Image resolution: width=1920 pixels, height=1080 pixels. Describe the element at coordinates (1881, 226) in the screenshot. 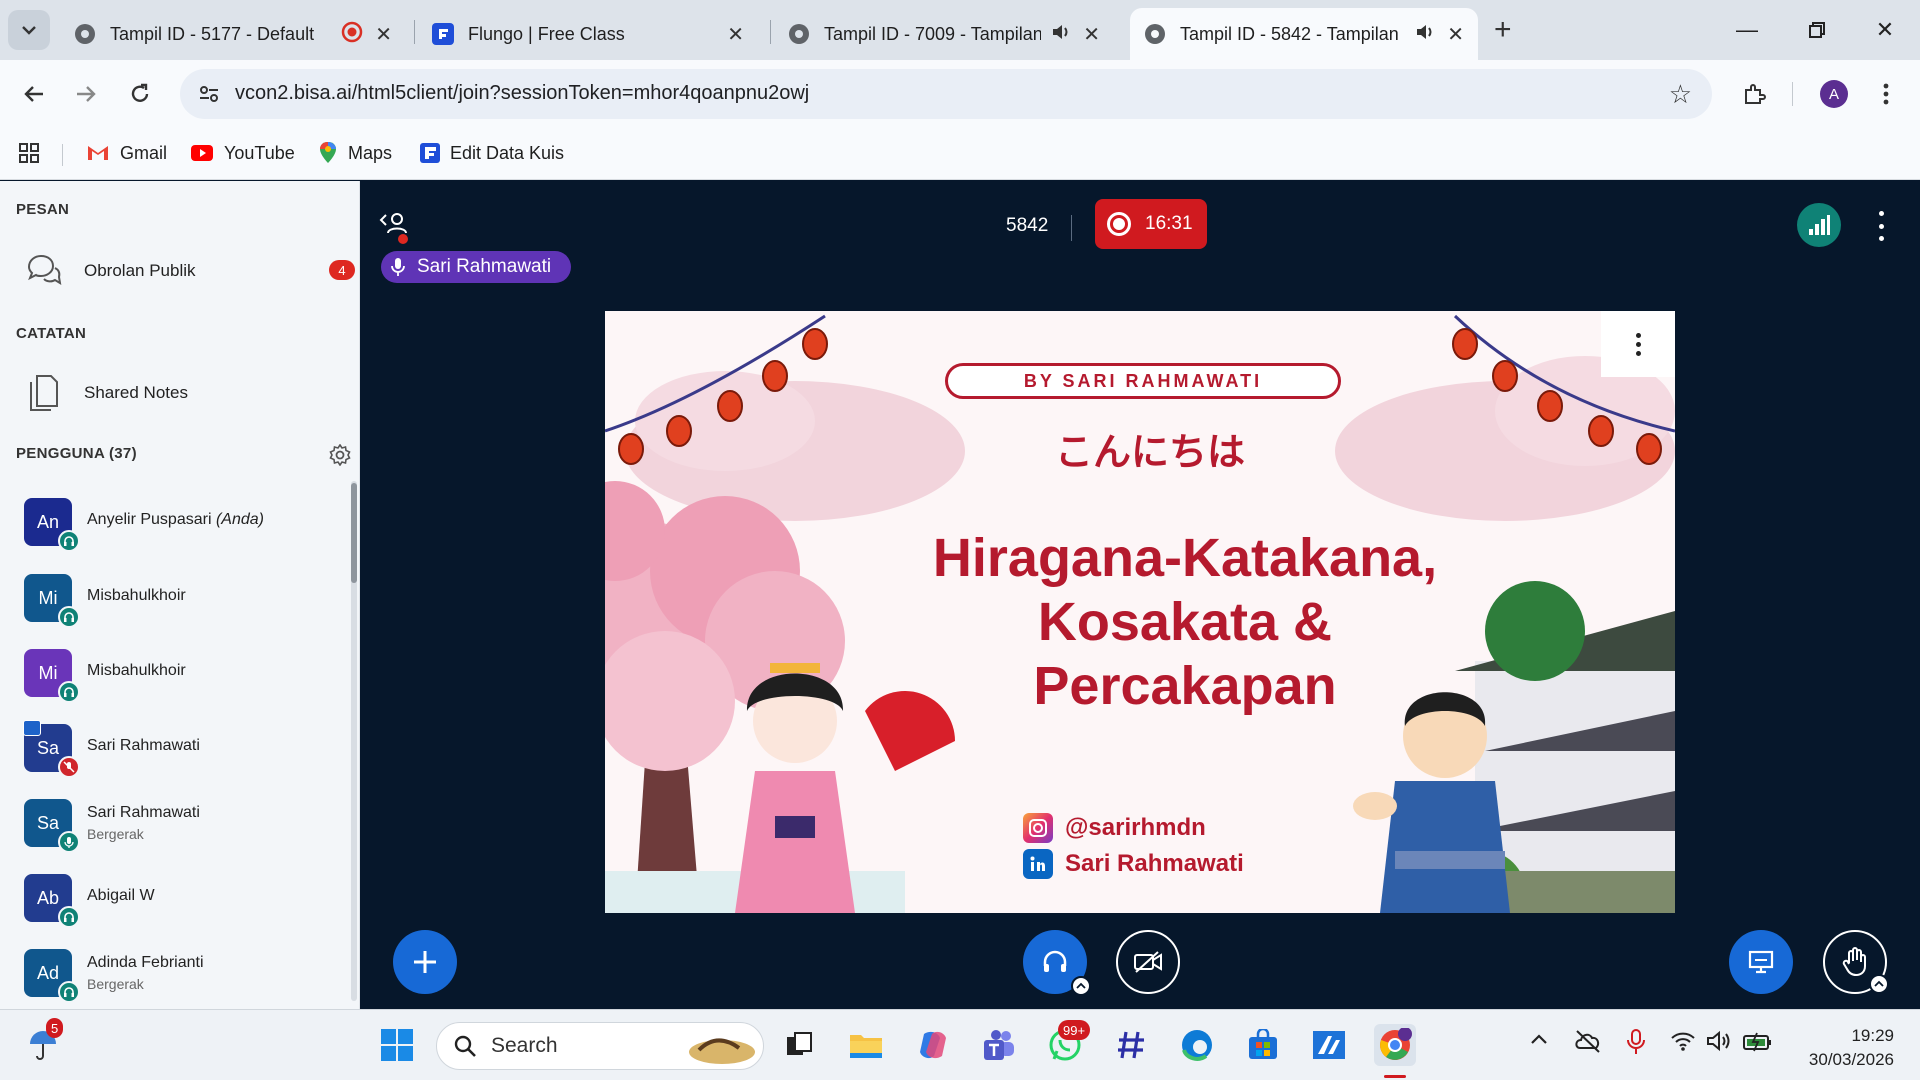

I see `options-menu-icon` at that location.